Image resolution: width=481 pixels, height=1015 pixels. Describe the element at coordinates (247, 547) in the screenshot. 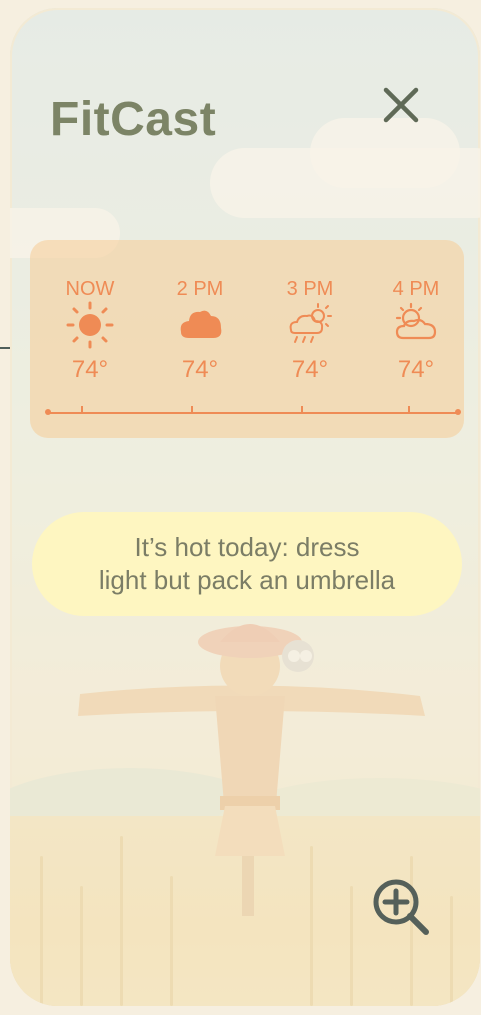

I see `tip-line-1: It’s hot today: dress` at that location.